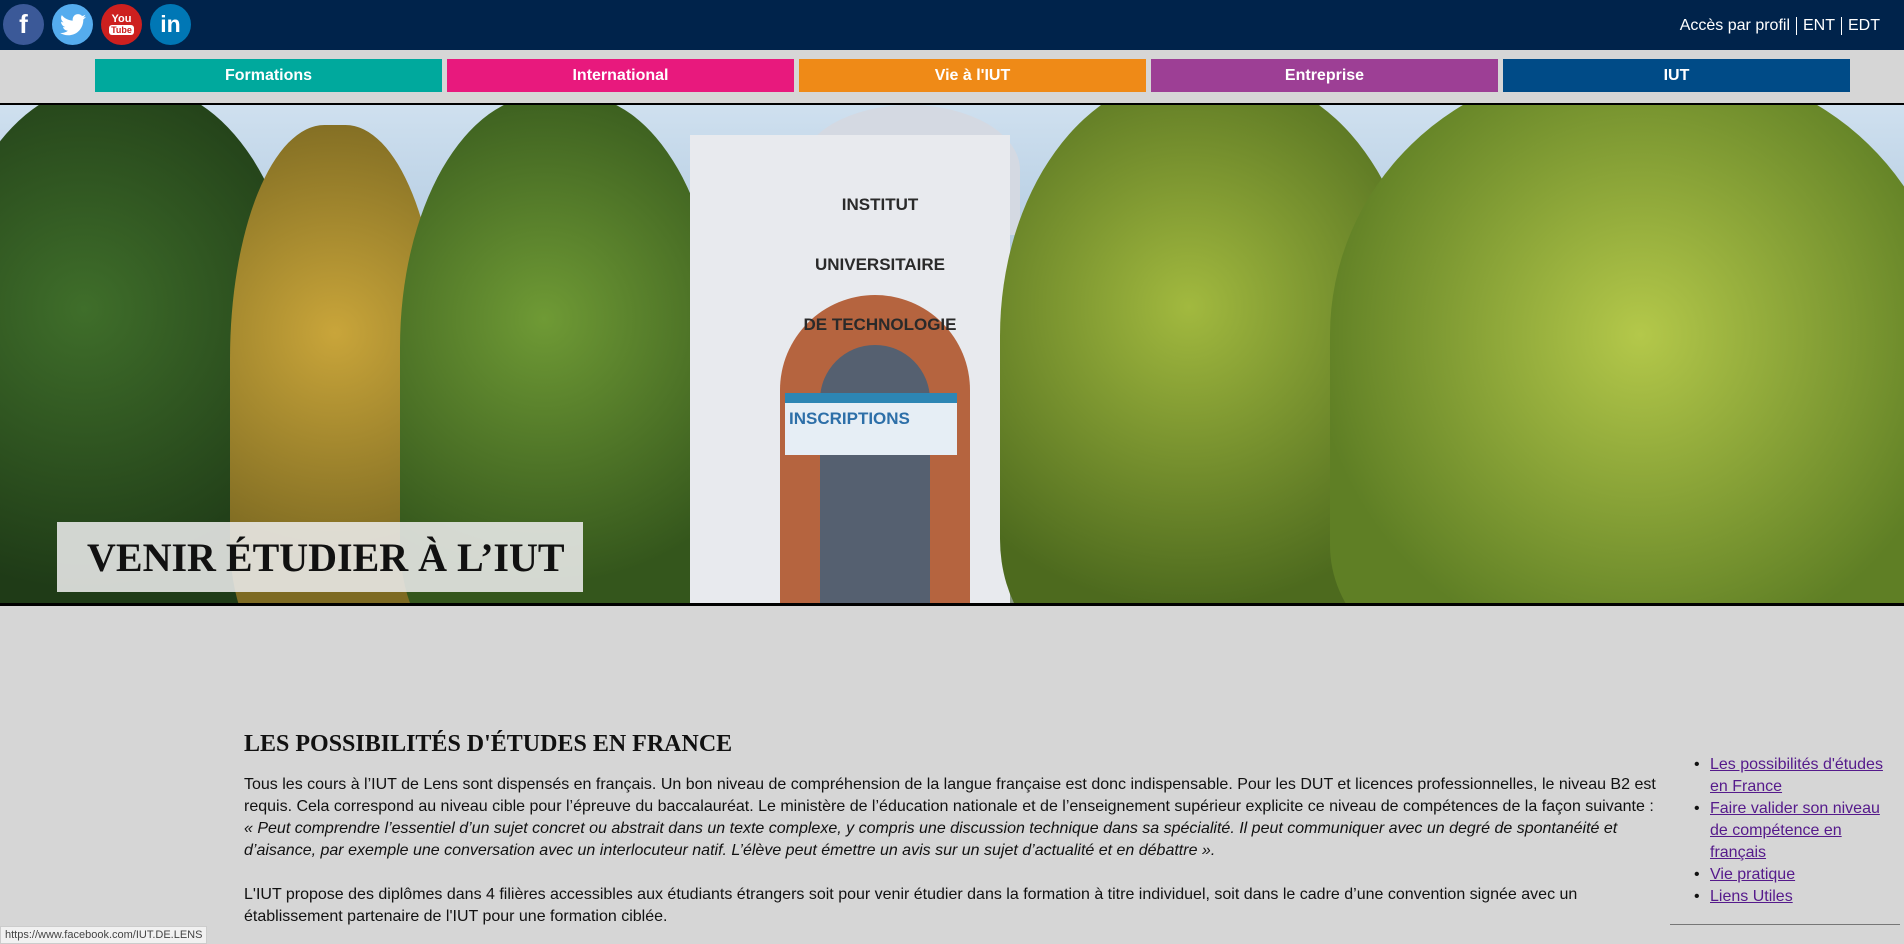  I want to click on edt-link: EDT, so click(1863, 26).